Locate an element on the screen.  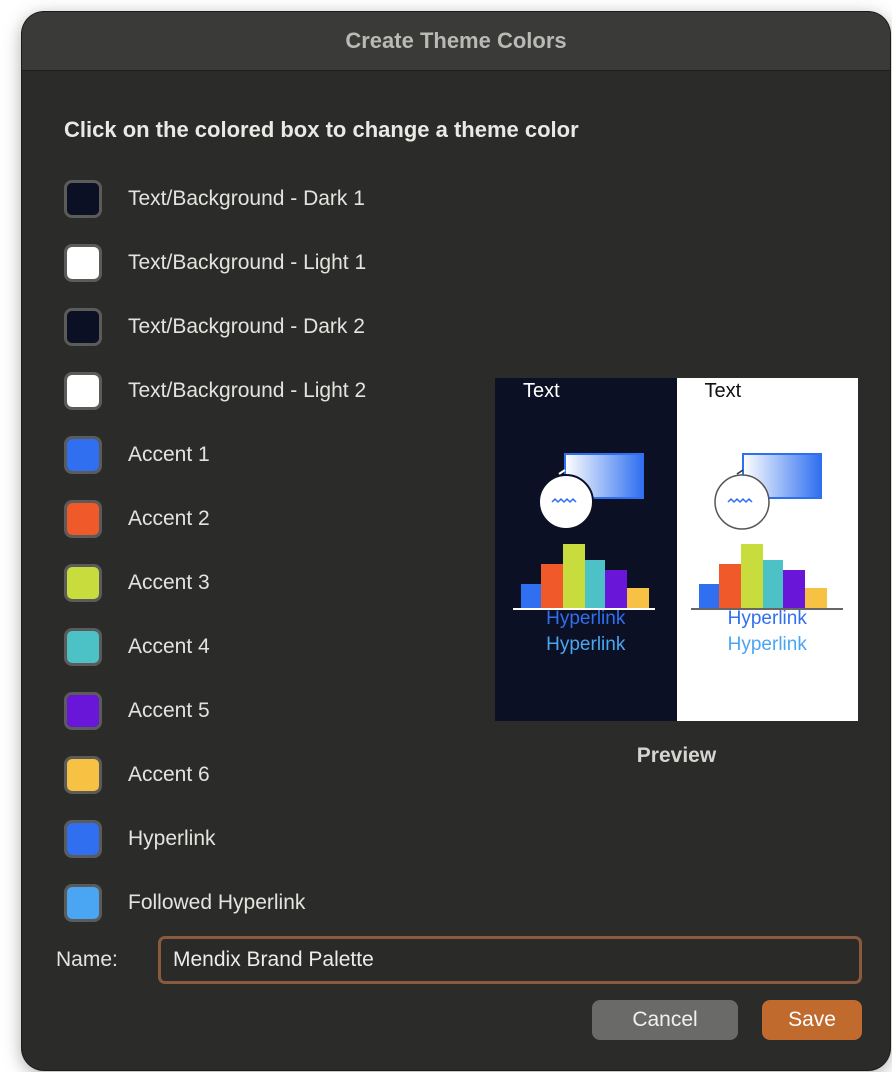
theme-color-label: Text/Background - Light 1 is located at coordinates (247, 262).